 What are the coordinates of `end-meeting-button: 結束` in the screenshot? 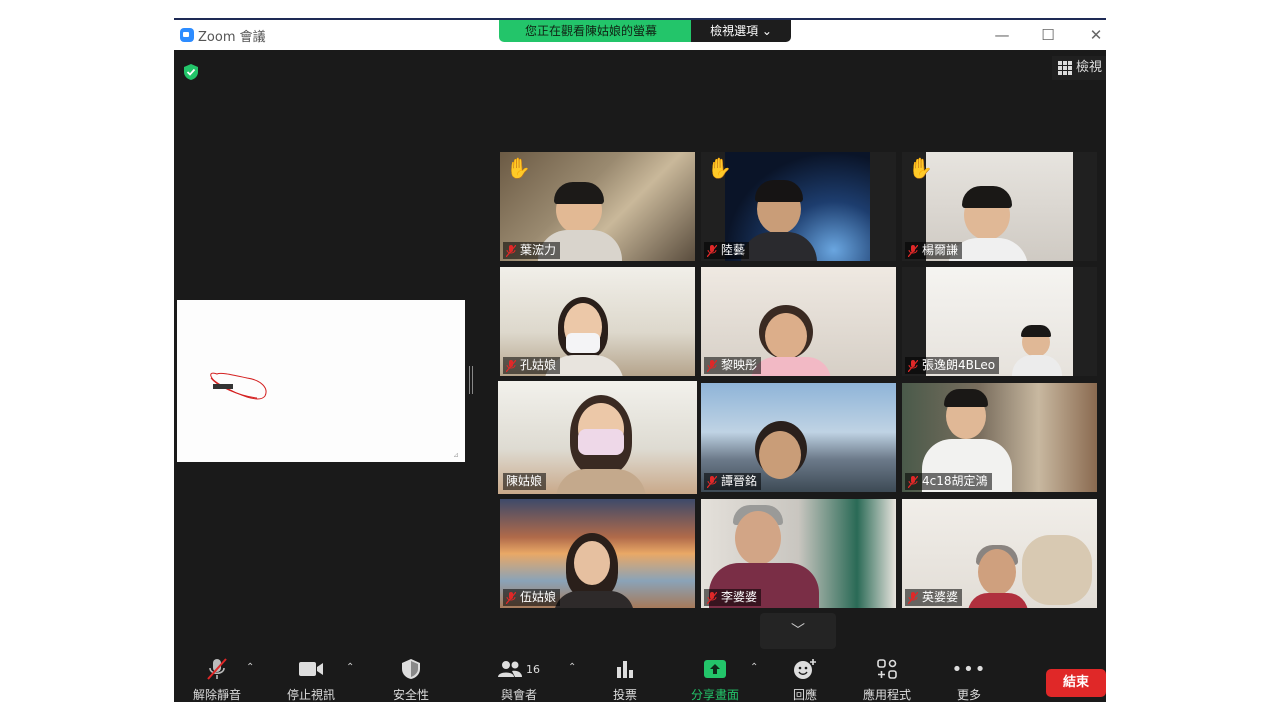 It's located at (1076, 683).